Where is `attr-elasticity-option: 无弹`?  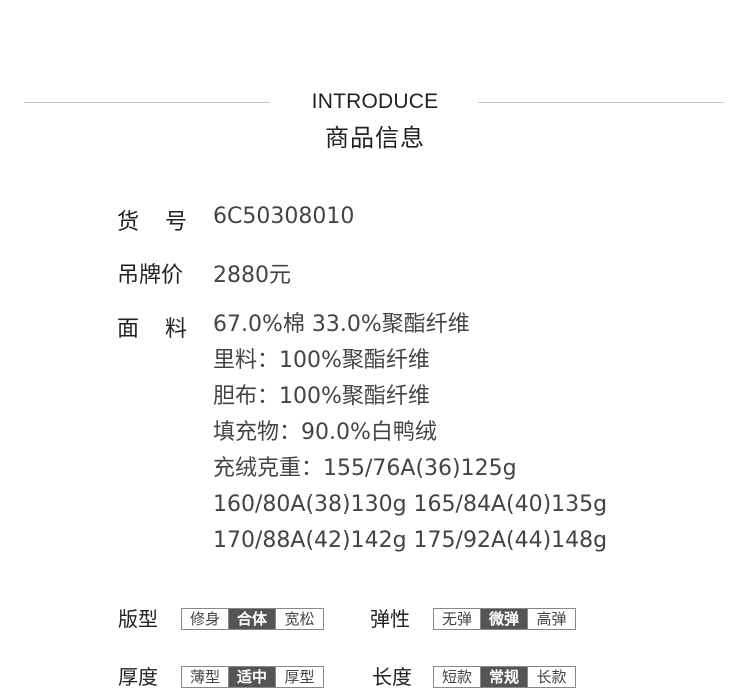 attr-elasticity-option: 无弹 is located at coordinates (457, 619).